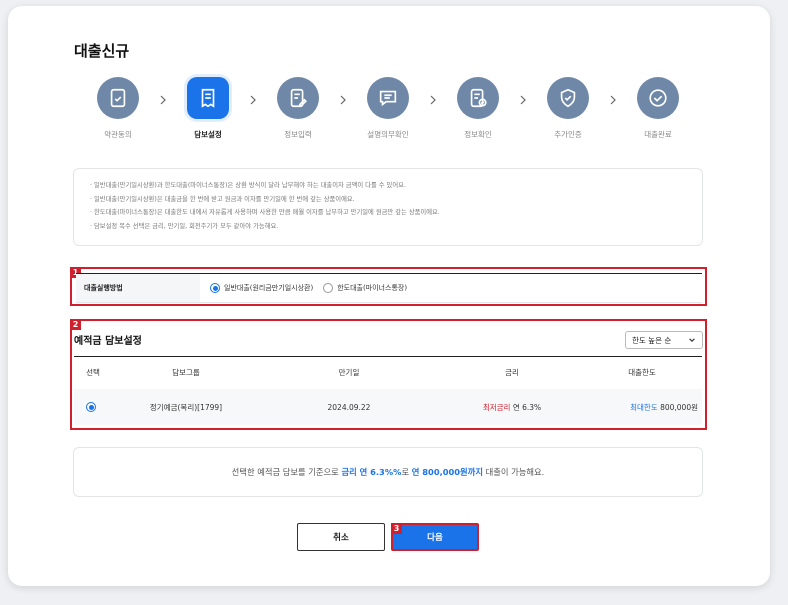  I want to click on receipt-icon, so click(208, 98).